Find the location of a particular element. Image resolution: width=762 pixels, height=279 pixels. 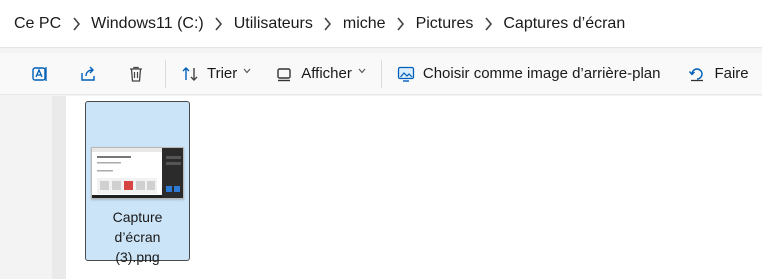

share-button is located at coordinates (88, 74).